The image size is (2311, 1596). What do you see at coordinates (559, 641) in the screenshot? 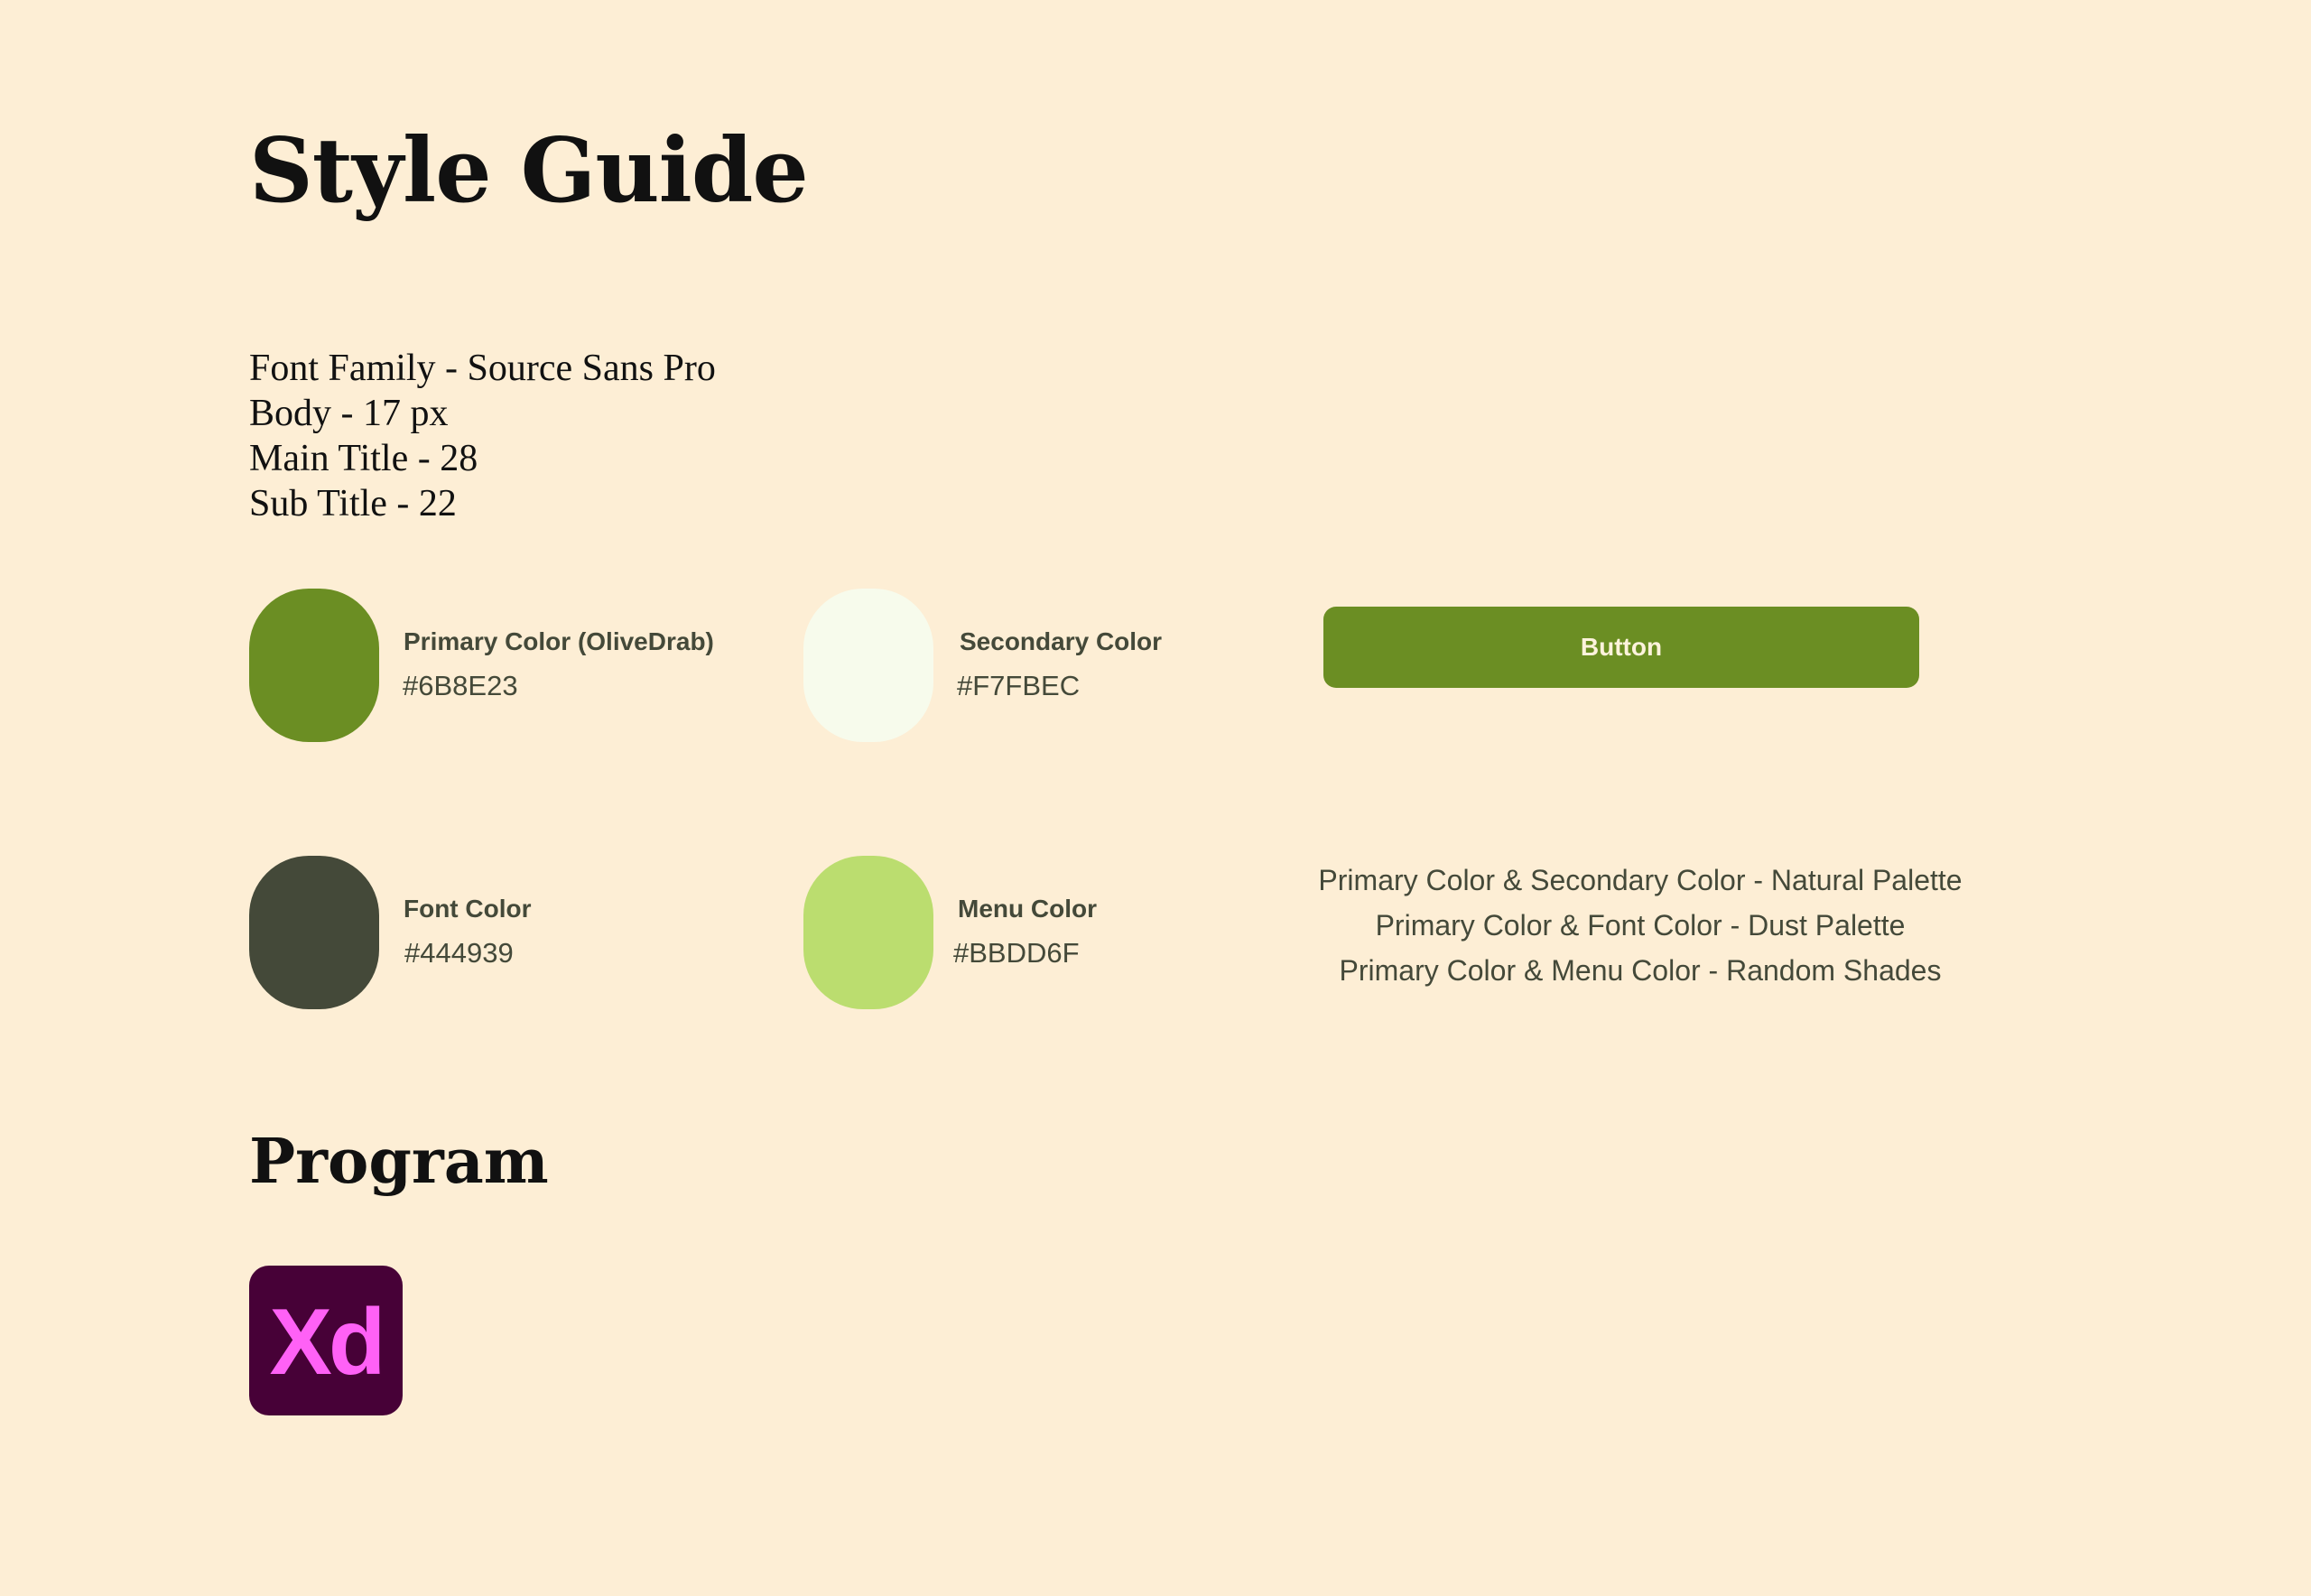
I see `primary-color-name: Primary Color (OliveDrab)` at bounding box center [559, 641].